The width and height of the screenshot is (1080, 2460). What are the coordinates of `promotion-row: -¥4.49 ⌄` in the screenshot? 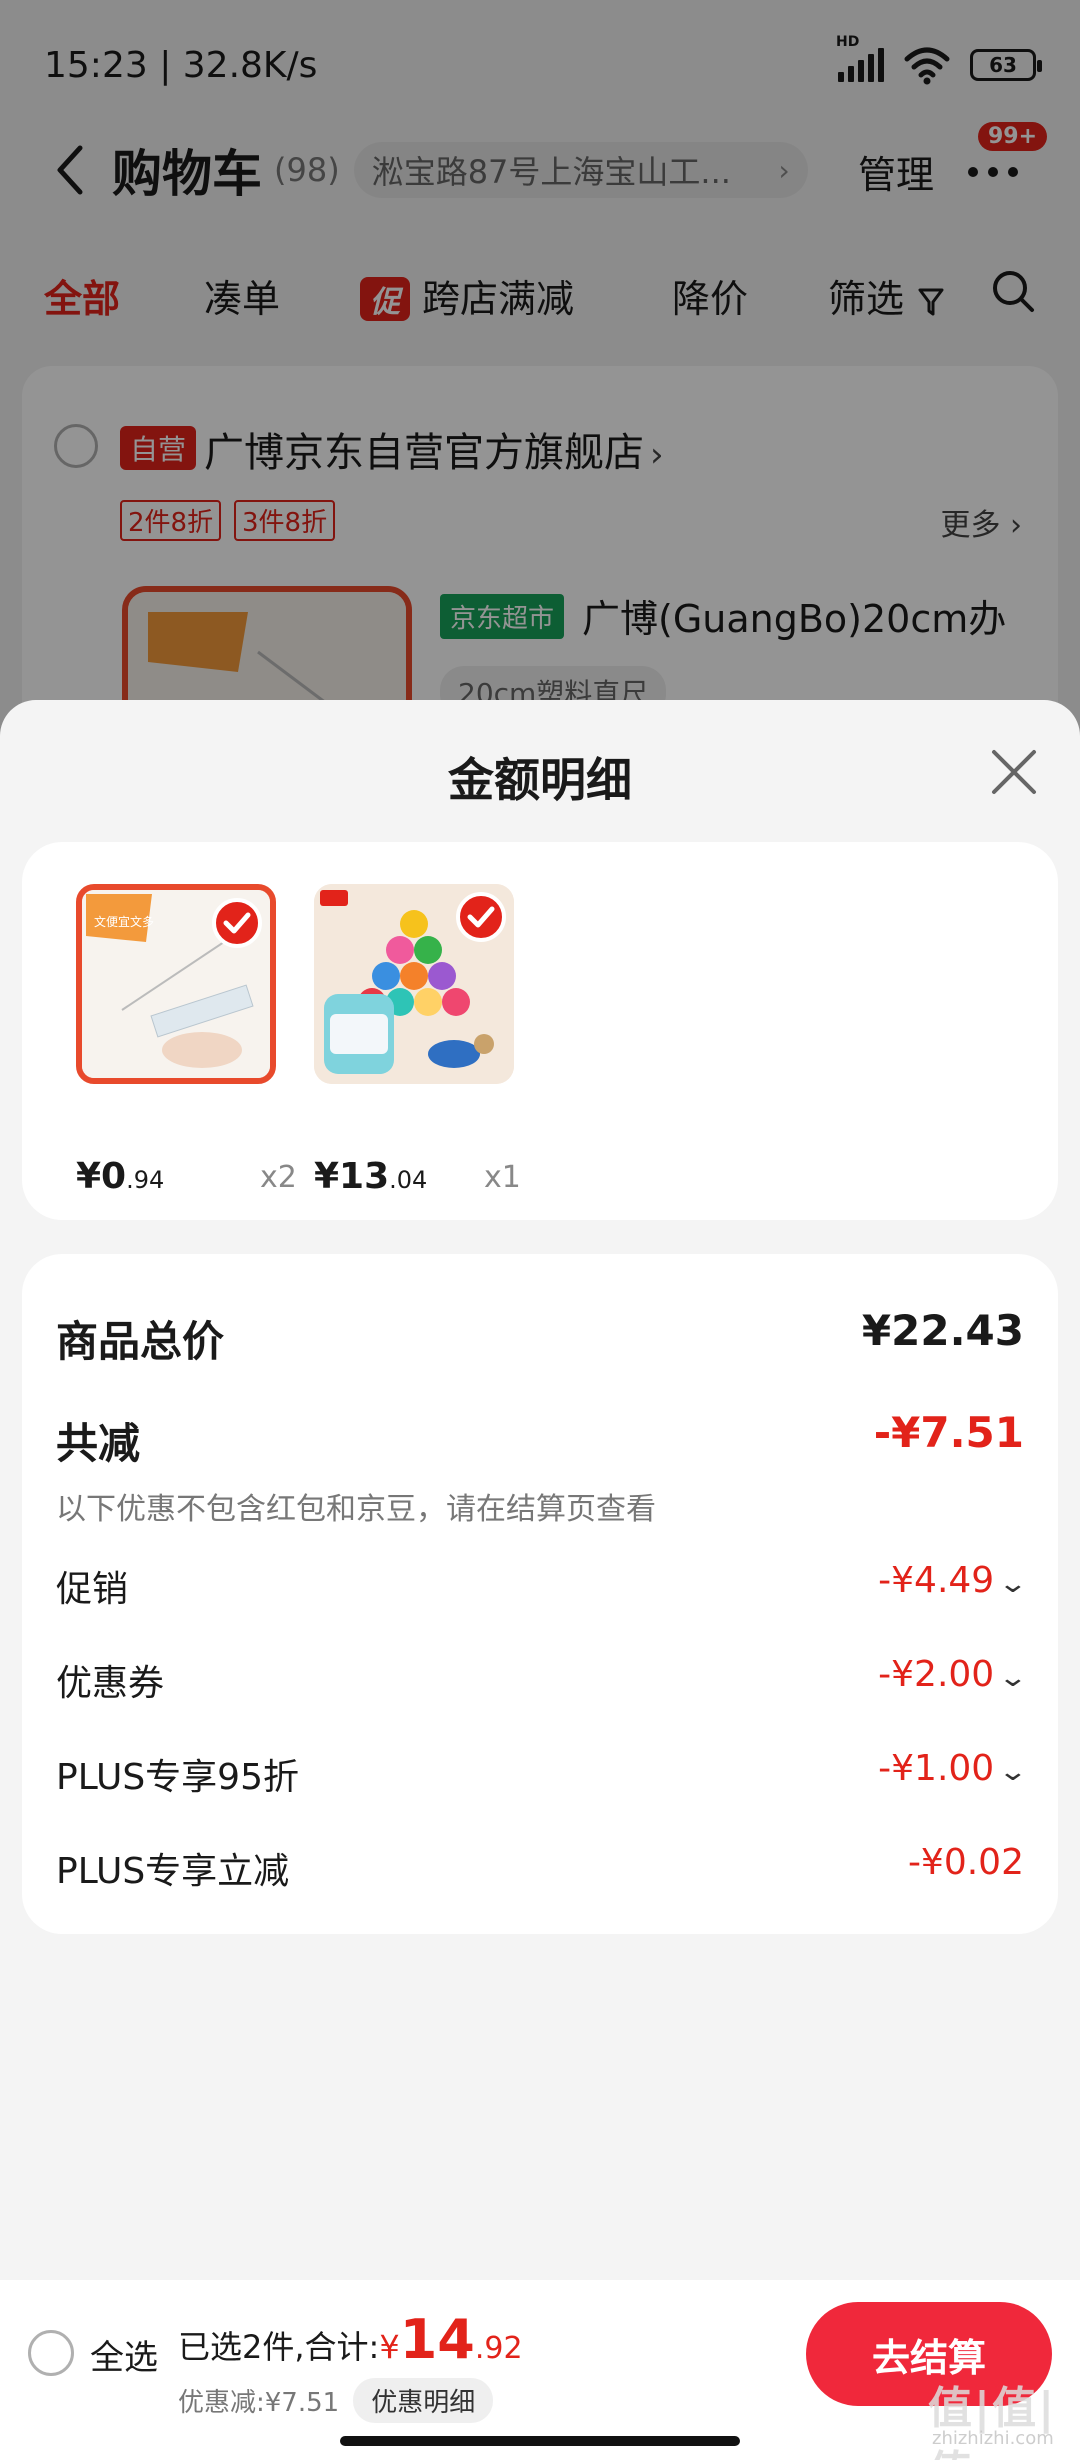 It's located at (953, 1580).